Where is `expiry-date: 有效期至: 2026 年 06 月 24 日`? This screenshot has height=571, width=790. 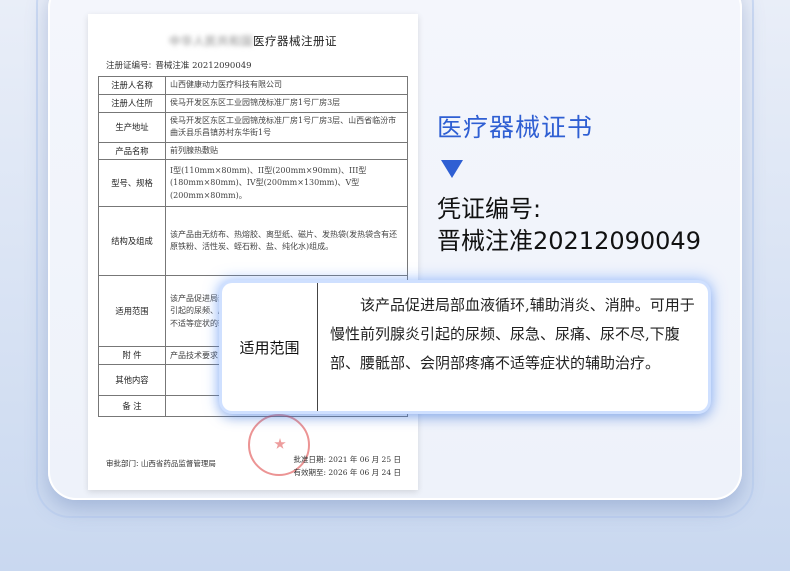 expiry-date: 有效期至: 2026 年 06 月 24 日 is located at coordinates (347, 472).